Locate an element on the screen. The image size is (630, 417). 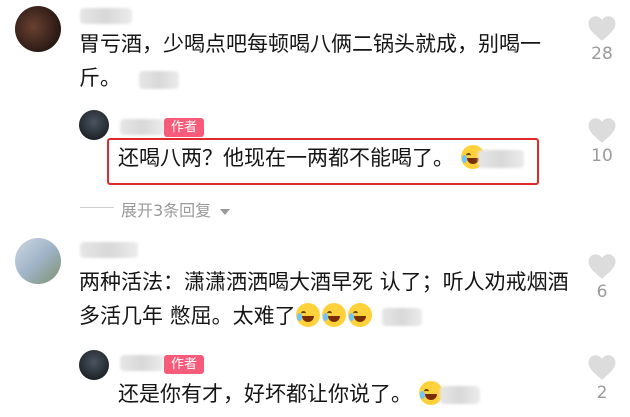
expand-replies-button: 展开3条回复 is located at coordinates (176, 209).